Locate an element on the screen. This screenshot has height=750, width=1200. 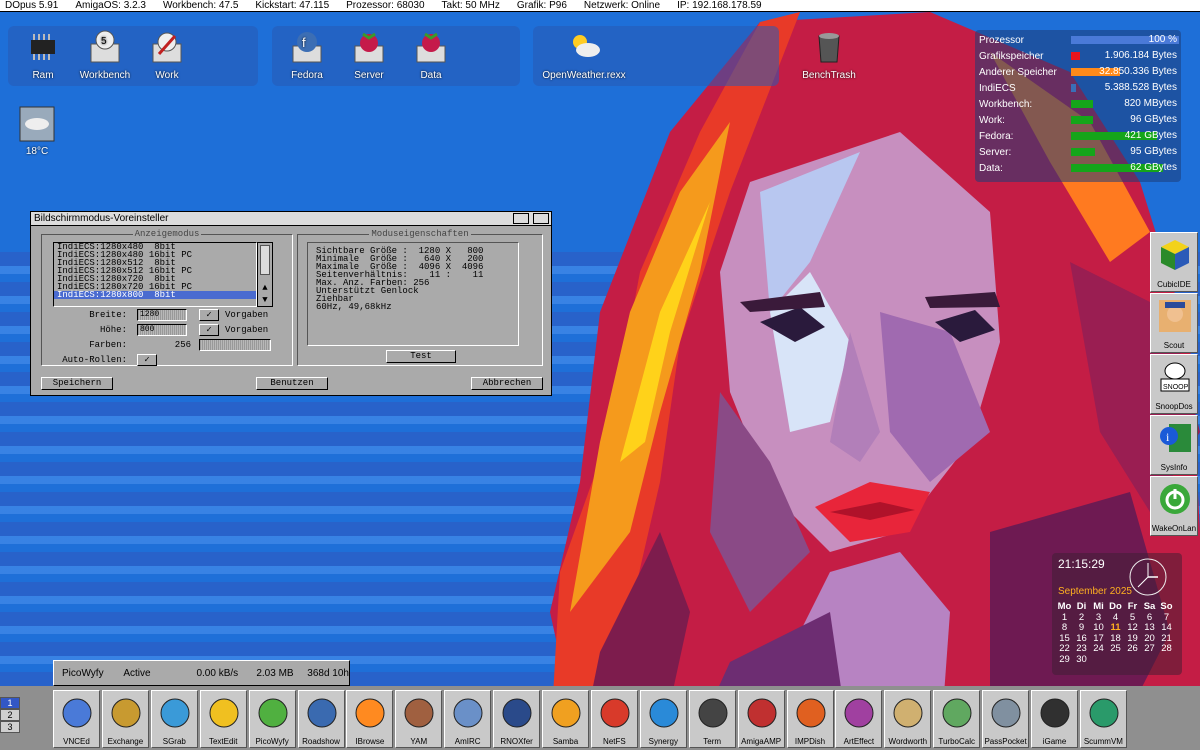
calendar-week-row: 1234567 is located at coordinates (1116, 617).